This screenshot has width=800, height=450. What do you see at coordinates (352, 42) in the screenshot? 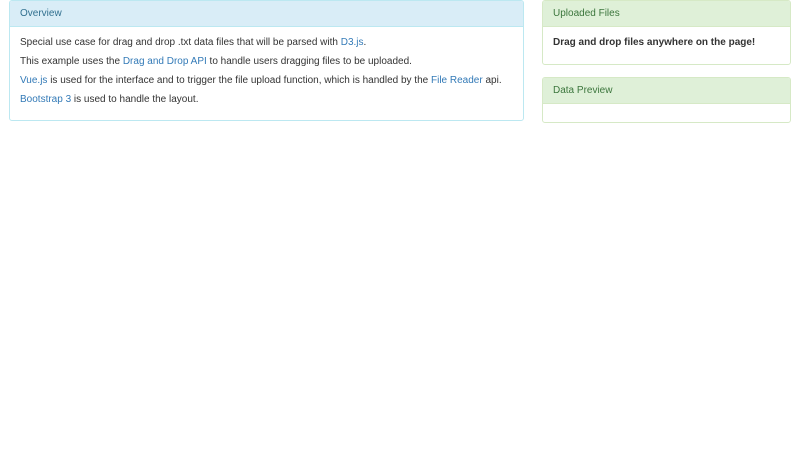
I see `d3js-link: D3.js` at bounding box center [352, 42].